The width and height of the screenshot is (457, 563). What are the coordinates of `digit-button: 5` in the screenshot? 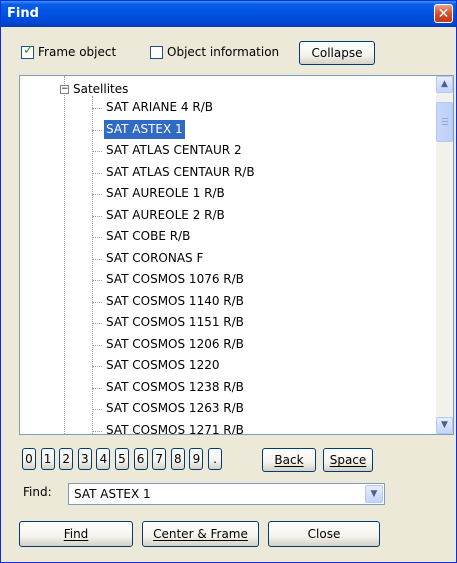 It's located at (122, 459).